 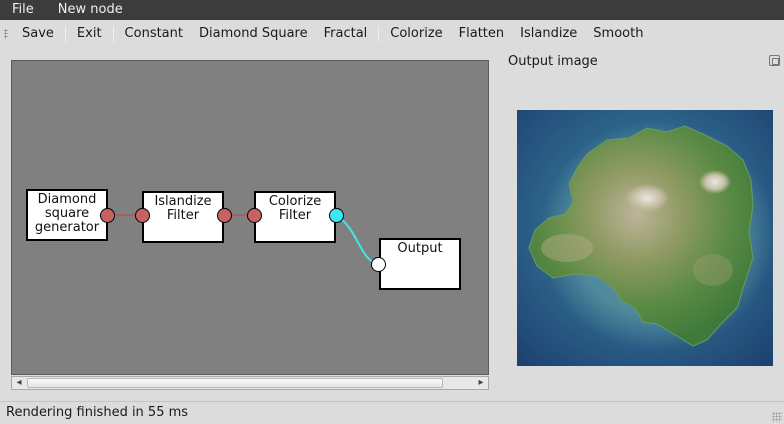 What do you see at coordinates (183, 201) in the screenshot?
I see `node-label-line: Islandize` at bounding box center [183, 201].